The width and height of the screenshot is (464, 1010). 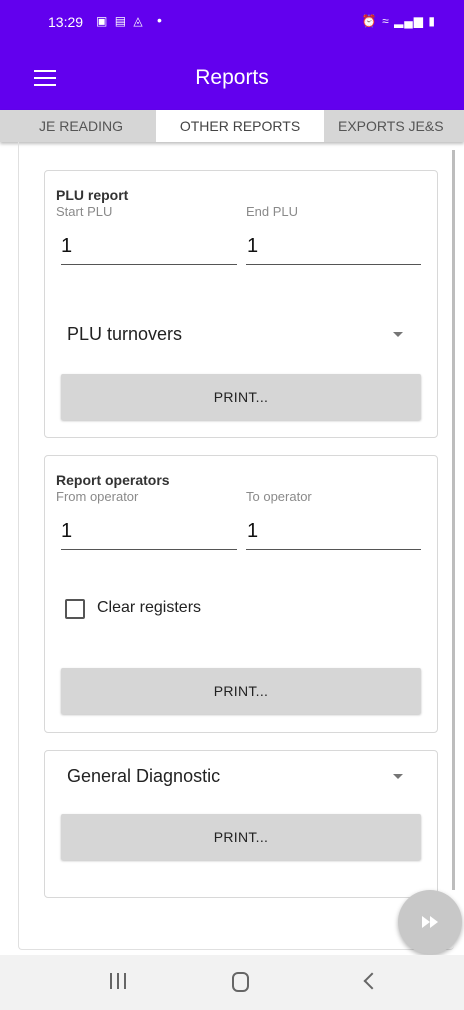 I want to click on tab-exports: EXPORTS JE&S, so click(x=396, y=126).